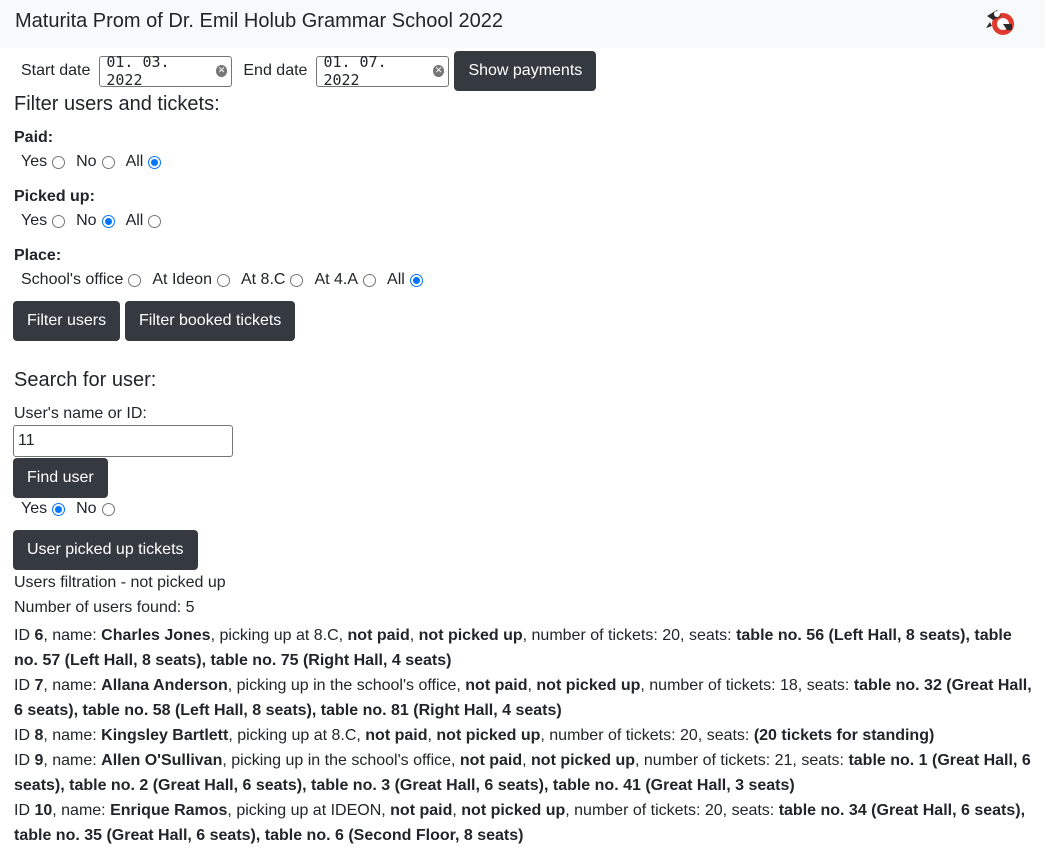 This screenshot has width=1045, height=856. What do you see at coordinates (54, 196) in the screenshot?
I see `picked-up-label: Picked up:` at bounding box center [54, 196].